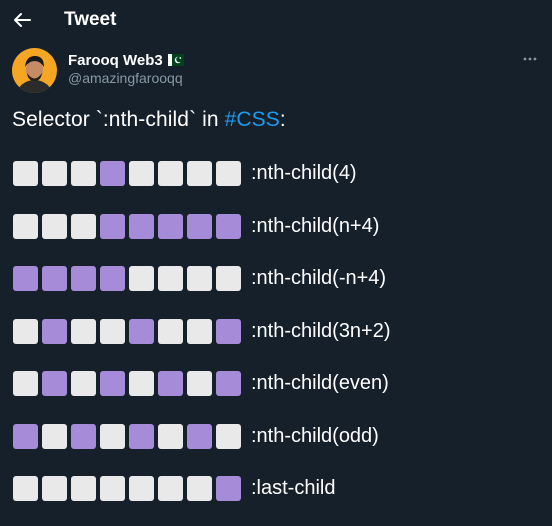 This screenshot has width=552, height=526. I want to click on selector-label: :nth-child(4), so click(304, 173).